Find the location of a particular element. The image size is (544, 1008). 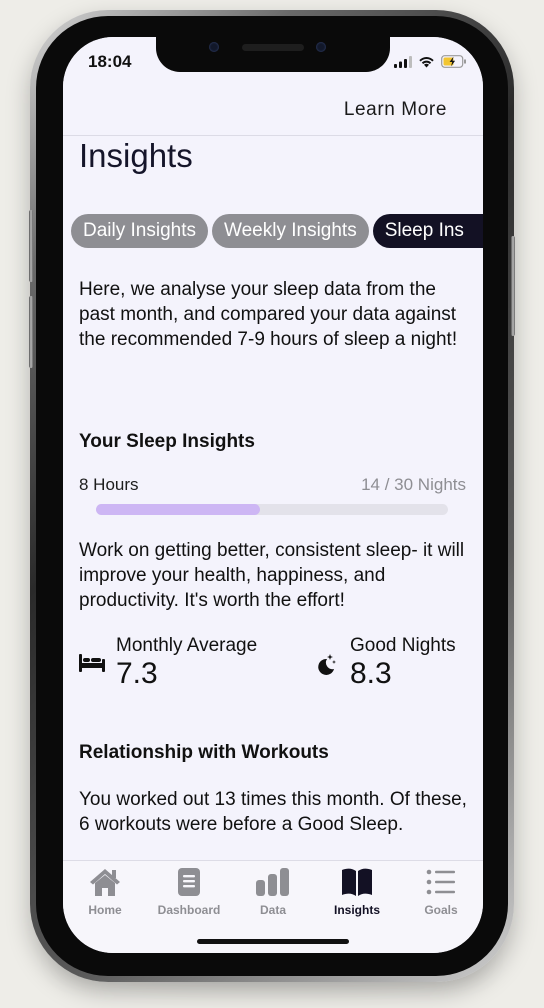

bar-chart-icon is located at coordinates (272, 882).